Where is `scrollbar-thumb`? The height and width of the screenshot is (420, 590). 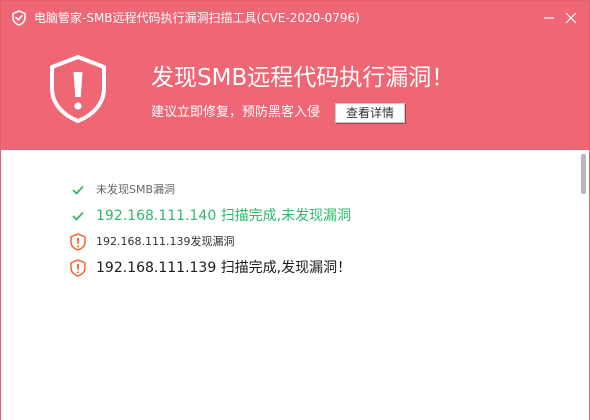 scrollbar-thumb is located at coordinates (583, 174).